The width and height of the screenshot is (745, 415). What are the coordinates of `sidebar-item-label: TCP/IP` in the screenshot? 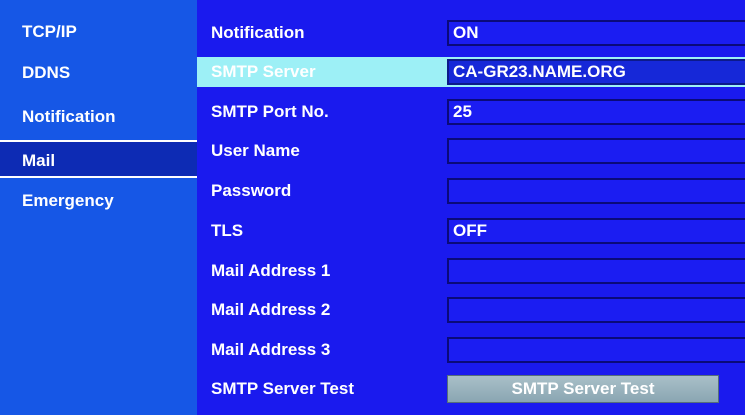 It's located at (49, 31).